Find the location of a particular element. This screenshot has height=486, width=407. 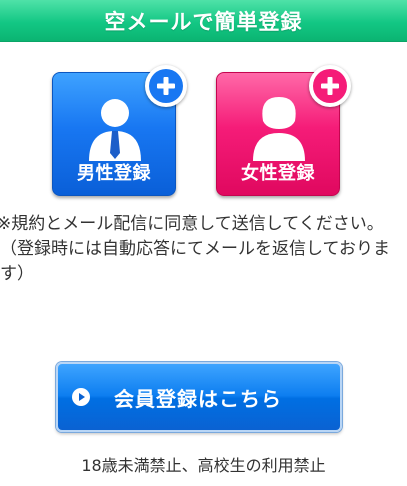

female-register-label: 女性登録 is located at coordinates (278, 173).